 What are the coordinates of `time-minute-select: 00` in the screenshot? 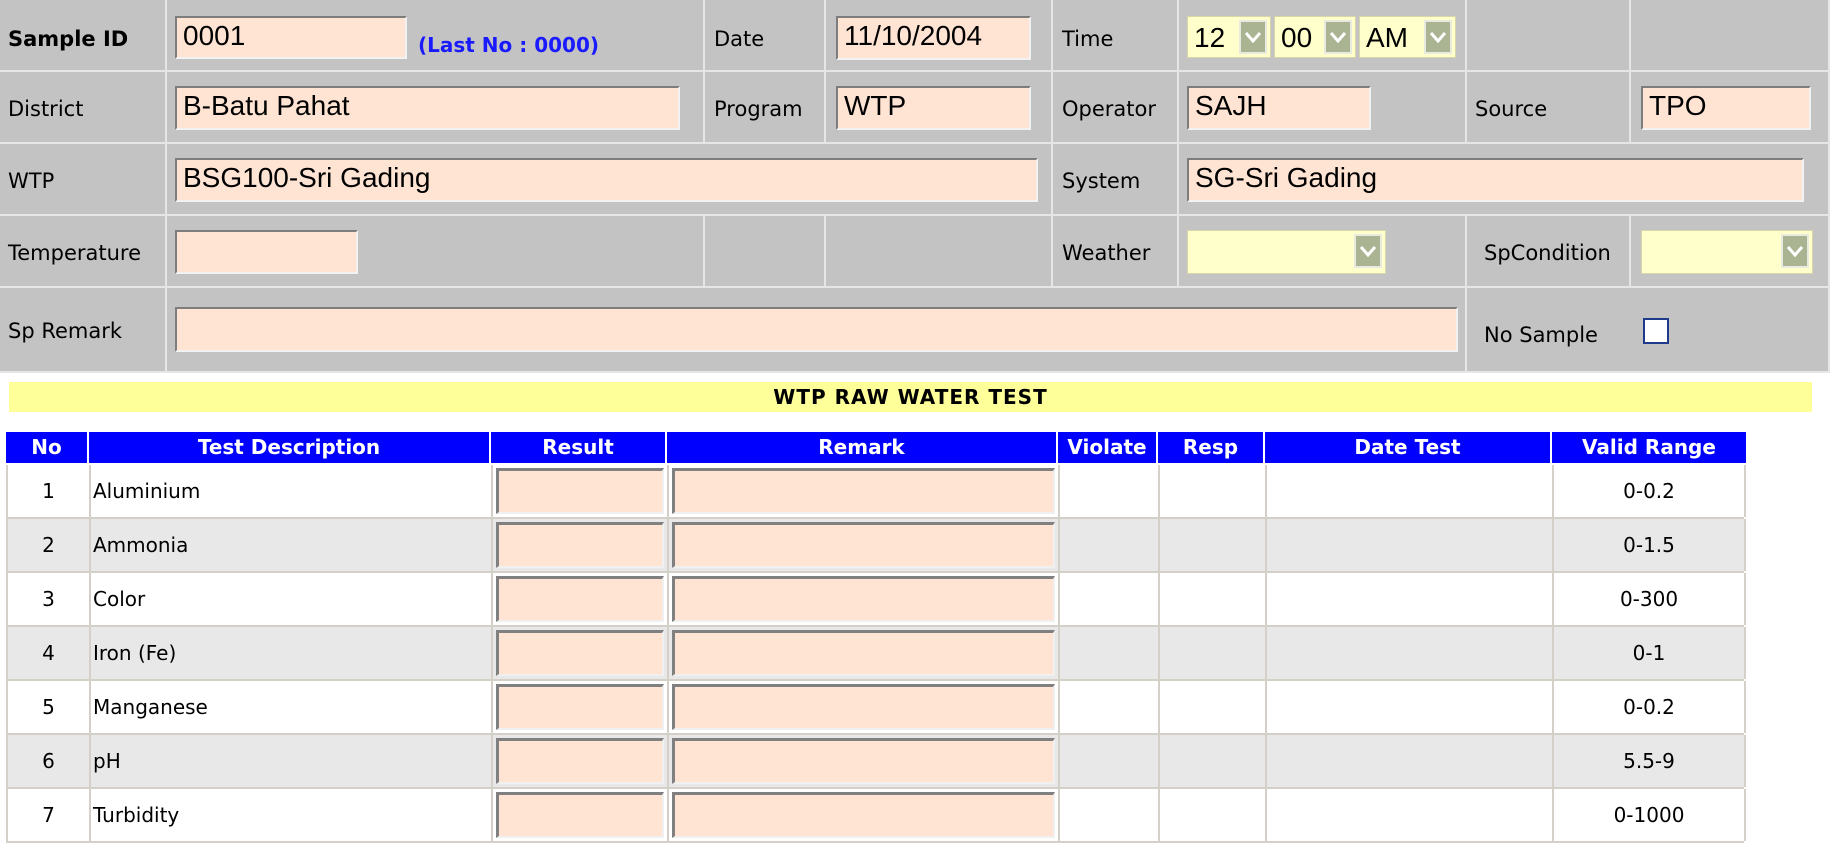 It's located at (1315, 37).